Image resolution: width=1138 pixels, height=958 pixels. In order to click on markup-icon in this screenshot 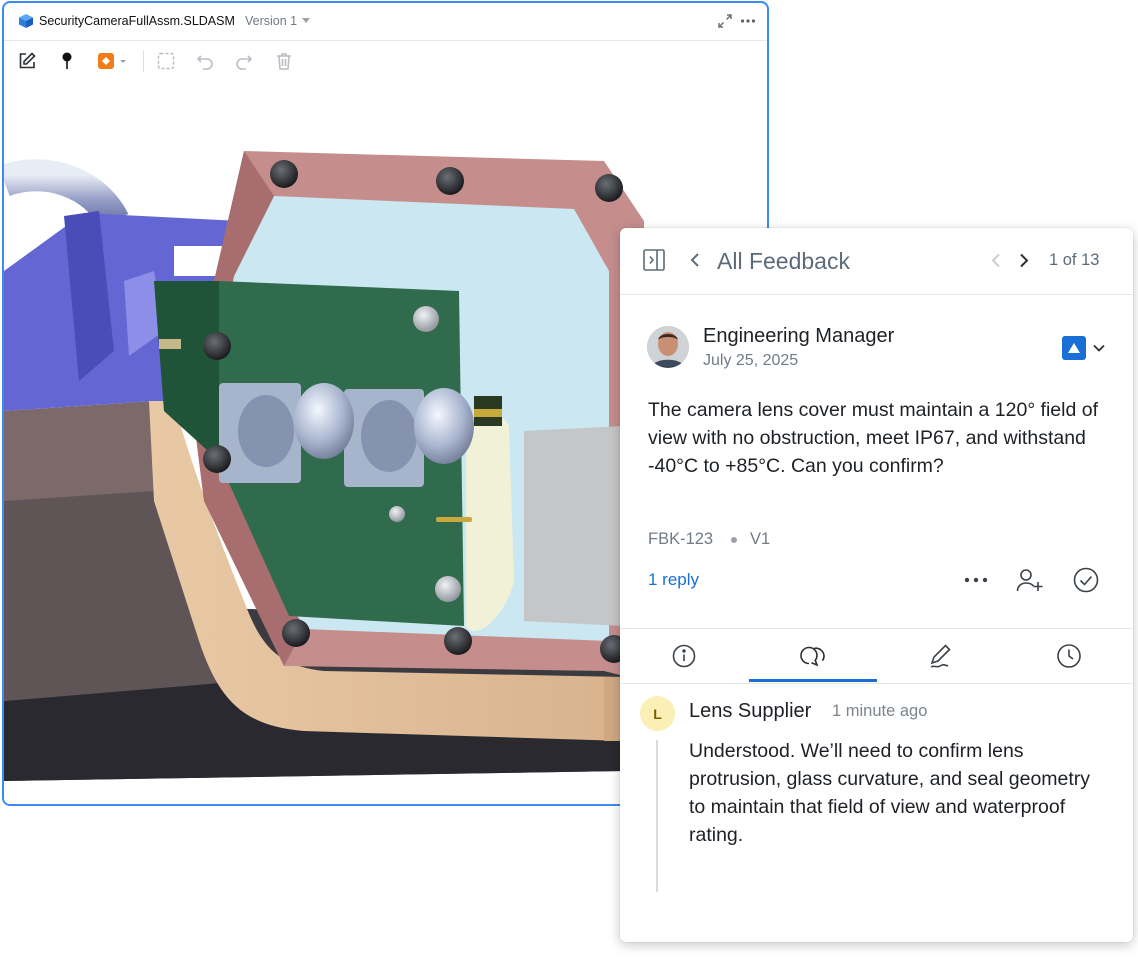, I will do `click(940, 656)`.